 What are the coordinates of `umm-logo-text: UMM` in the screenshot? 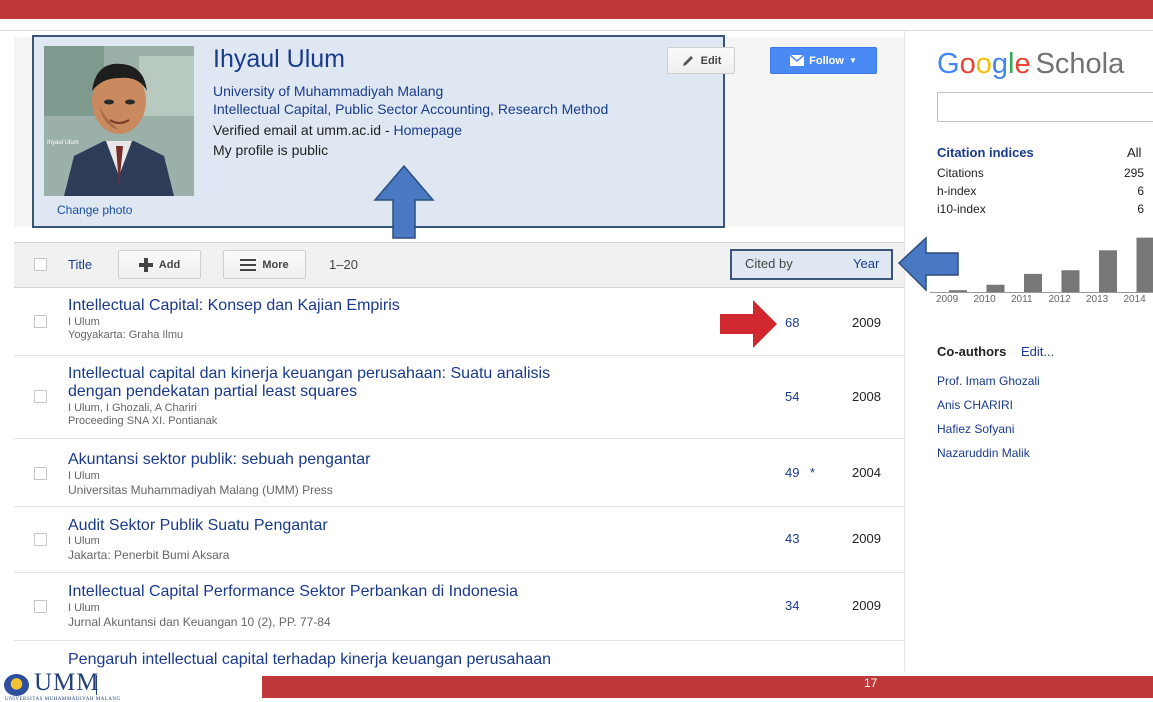 It's located at (67, 682).